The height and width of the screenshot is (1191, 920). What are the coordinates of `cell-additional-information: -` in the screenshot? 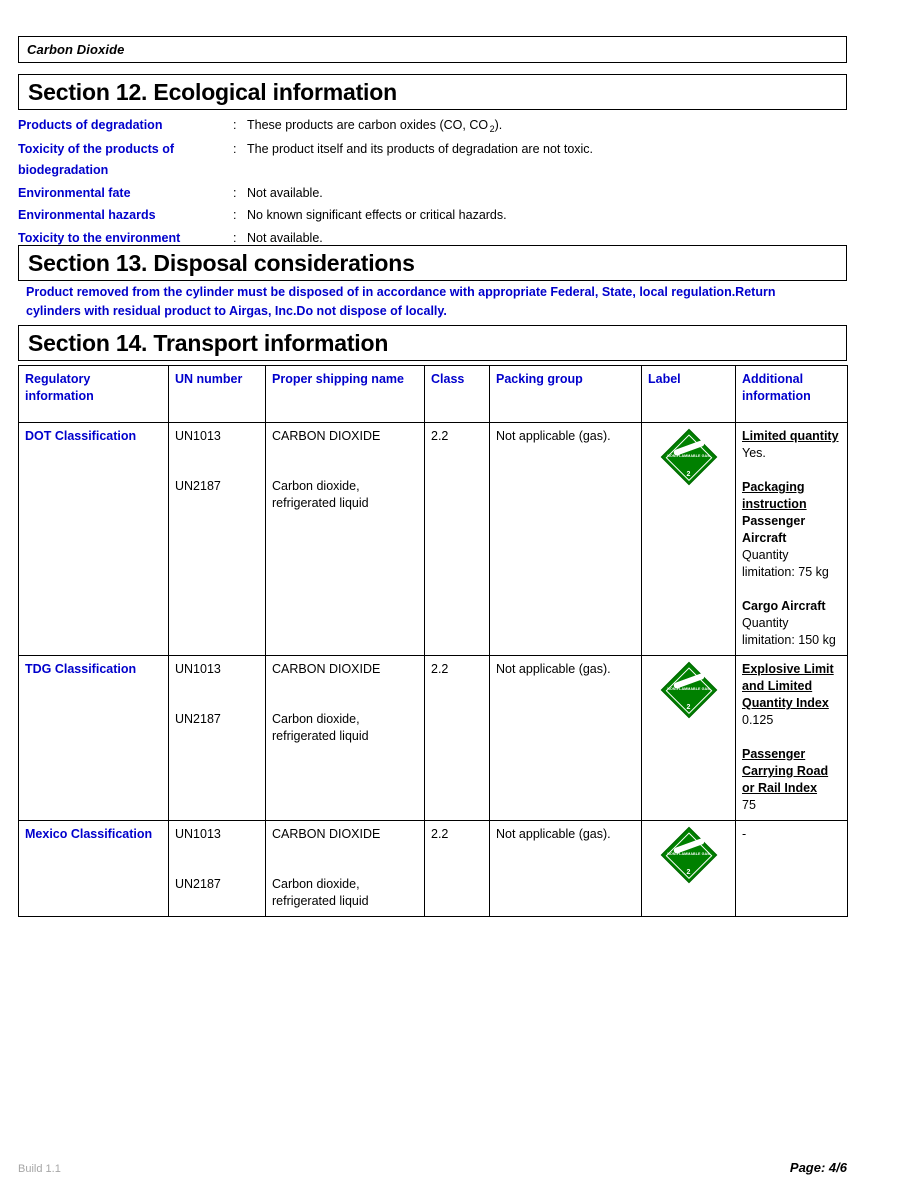 It's located at (791, 868).